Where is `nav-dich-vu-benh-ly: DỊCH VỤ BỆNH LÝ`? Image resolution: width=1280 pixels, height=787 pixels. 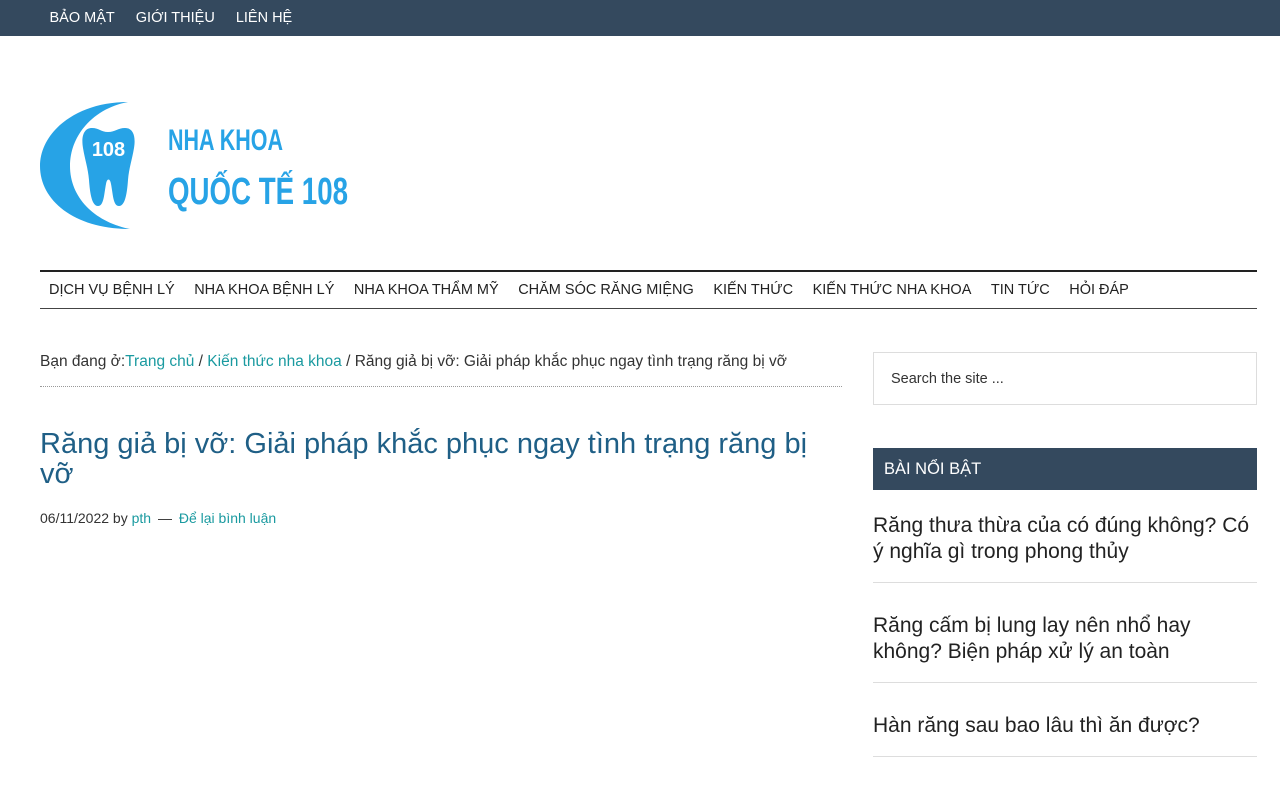 nav-dich-vu-benh-ly: DỊCH VỤ BỆNH LÝ is located at coordinates (112, 290).